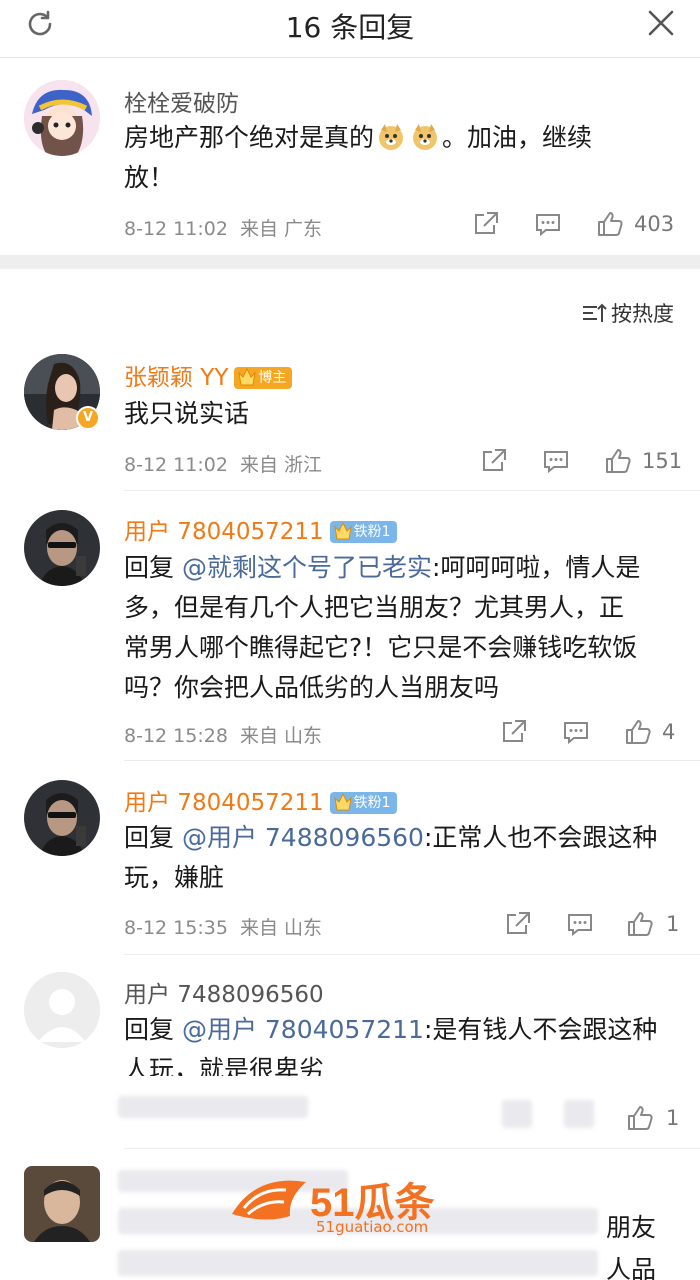 The image size is (700, 1280). I want to click on like-count: 1, so click(673, 1118).